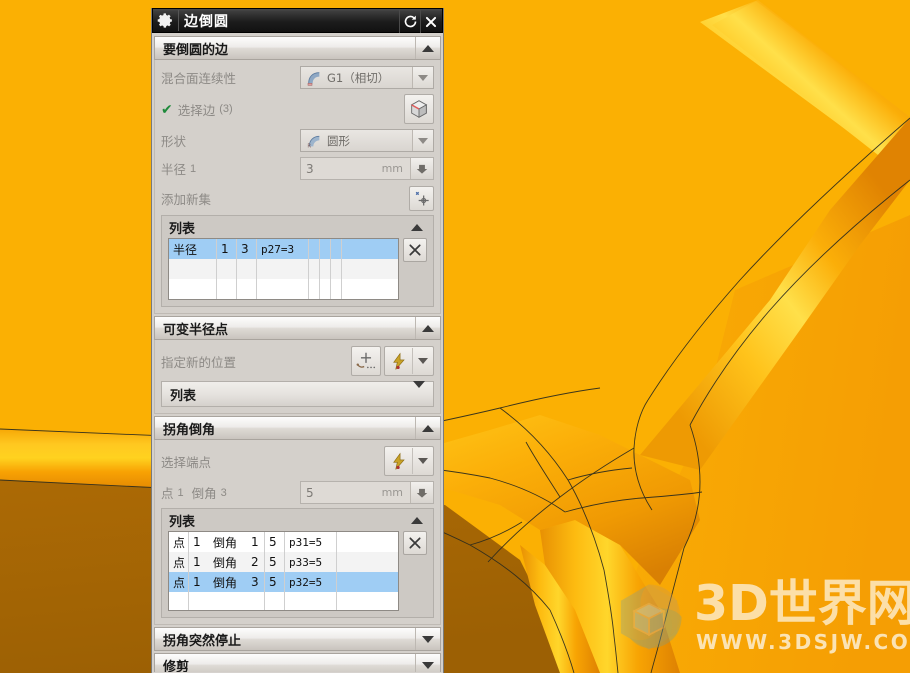  What do you see at coordinates (197, 542) in the screenshot?
I see `cell-index: 1` at bounding box center [197, 542].